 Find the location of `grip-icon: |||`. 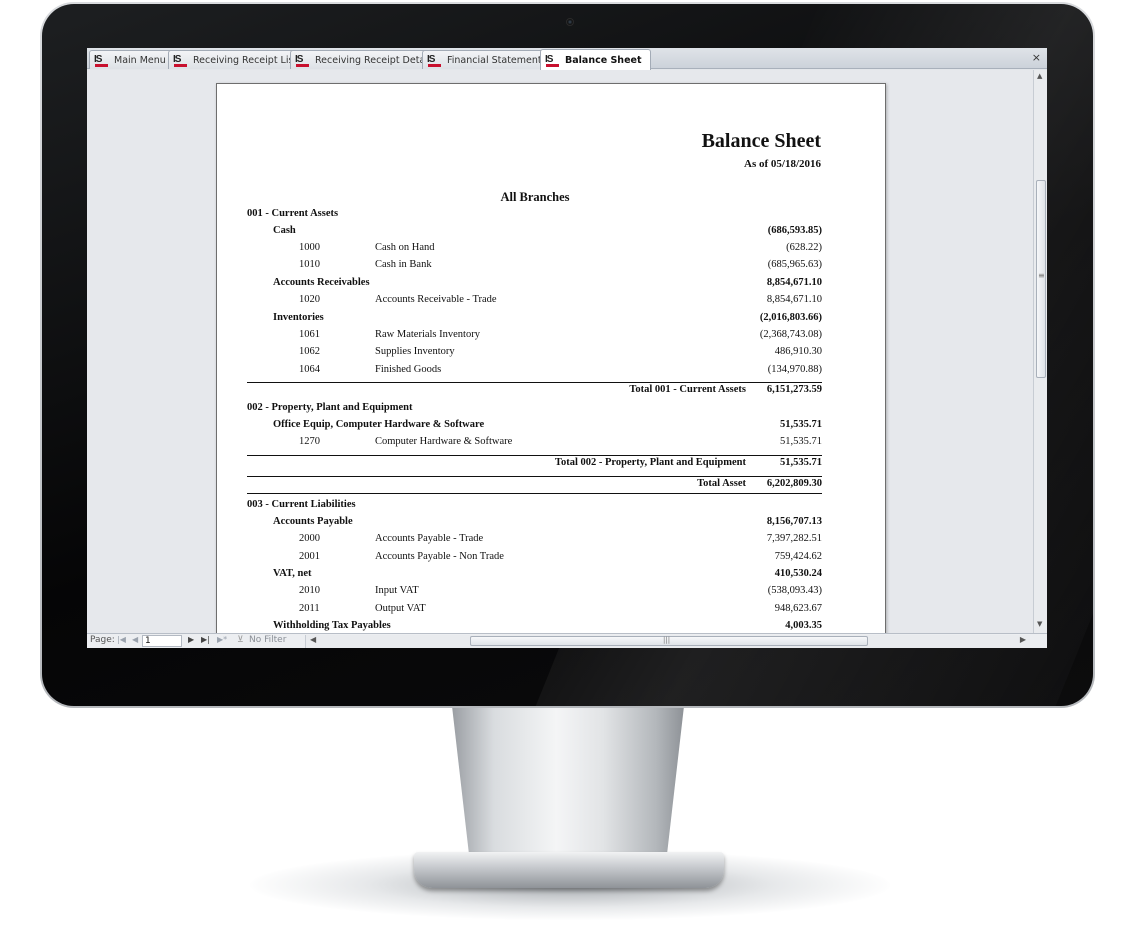

grip-icon: ||| is located at coordinates (667, 640).